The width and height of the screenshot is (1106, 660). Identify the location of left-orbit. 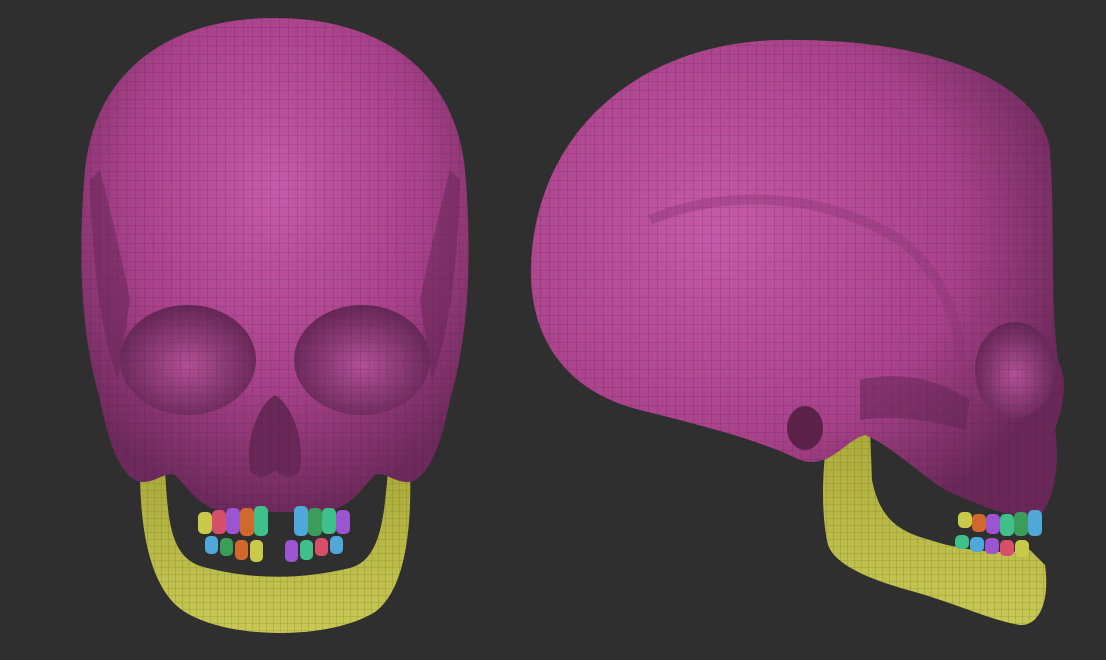
(188, 360).